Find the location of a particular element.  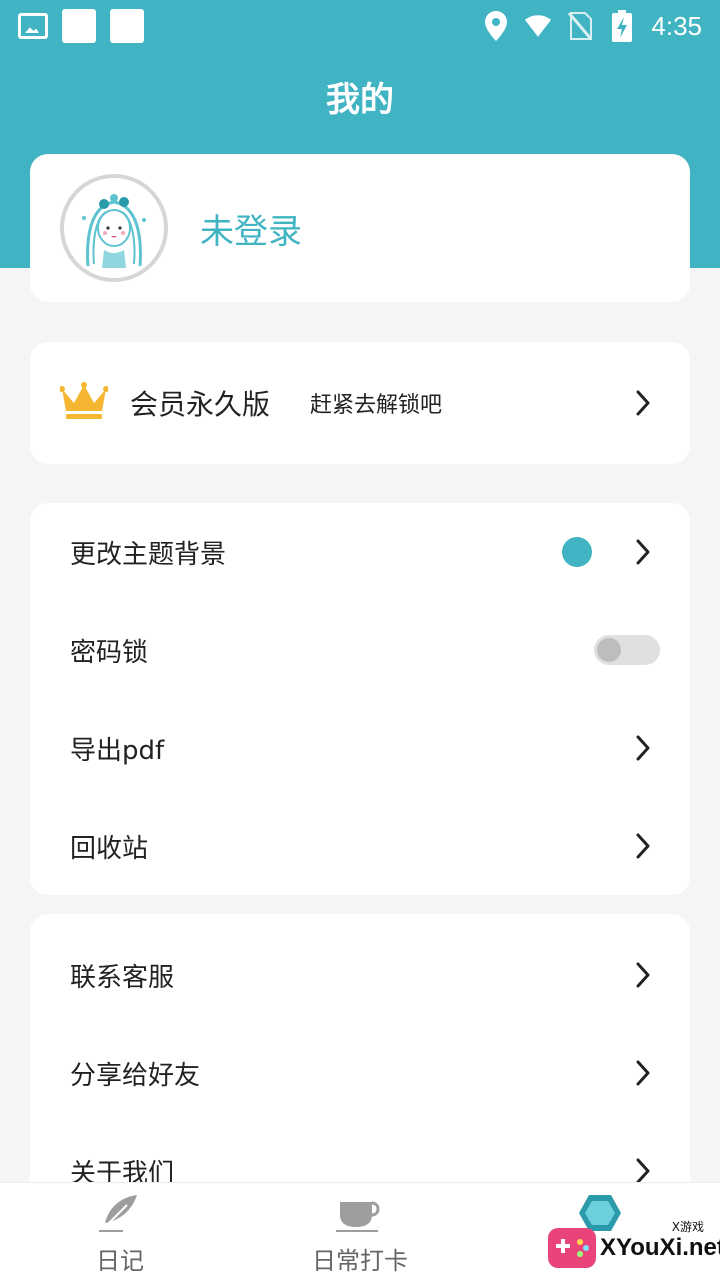

nav-label: 日记 is located at coordinates (120, 1261).